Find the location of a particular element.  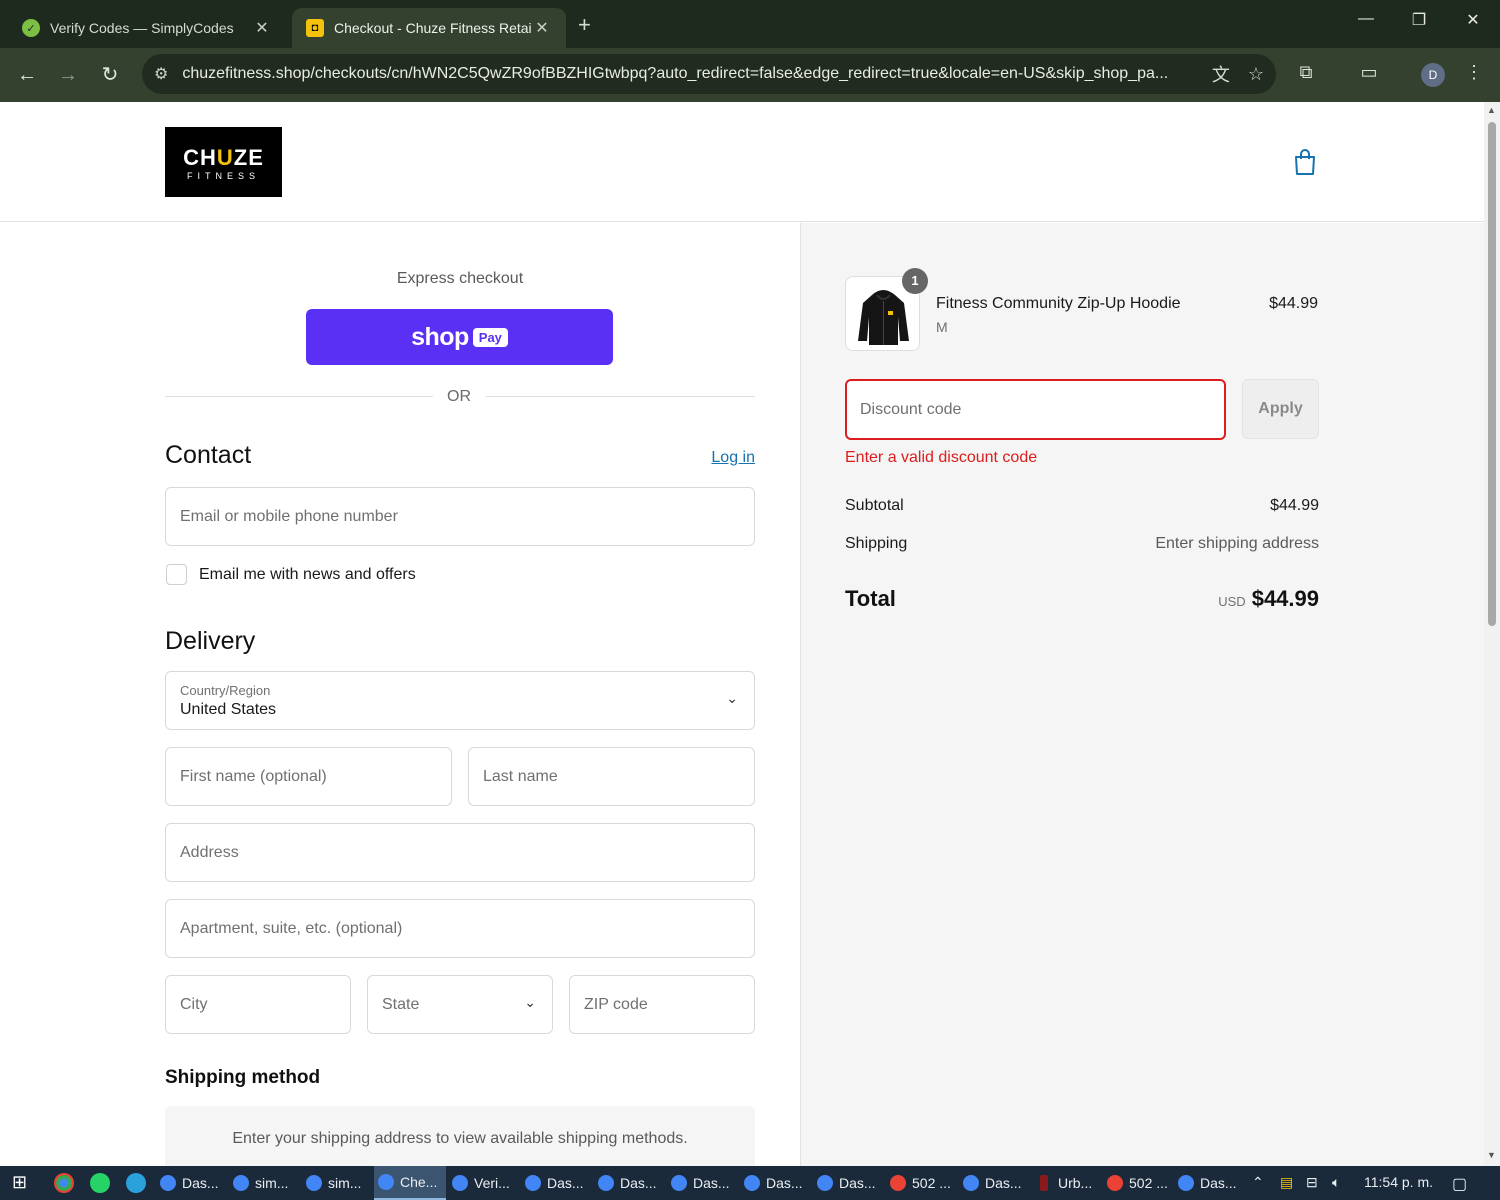

volume-icon: 🔈︎ is located at coordinates (1336, 1182).